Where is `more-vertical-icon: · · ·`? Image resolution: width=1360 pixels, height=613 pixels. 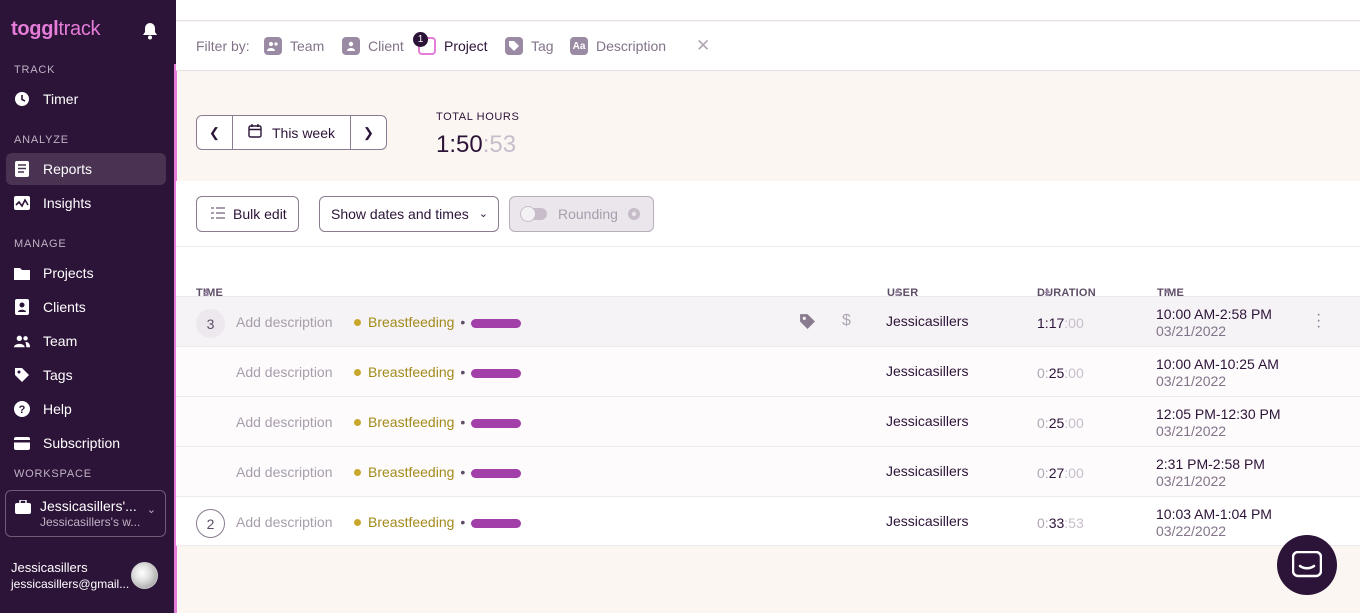 more-vertical-icon: · · · is located at coordinates (1318, 321).